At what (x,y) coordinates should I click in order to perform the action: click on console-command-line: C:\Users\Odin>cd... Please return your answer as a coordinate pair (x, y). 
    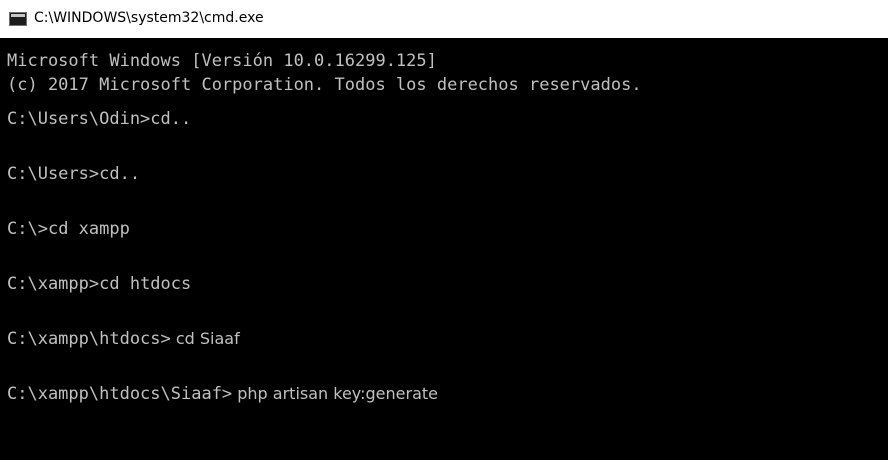
    Looking at the image, I should click on (447, 119).